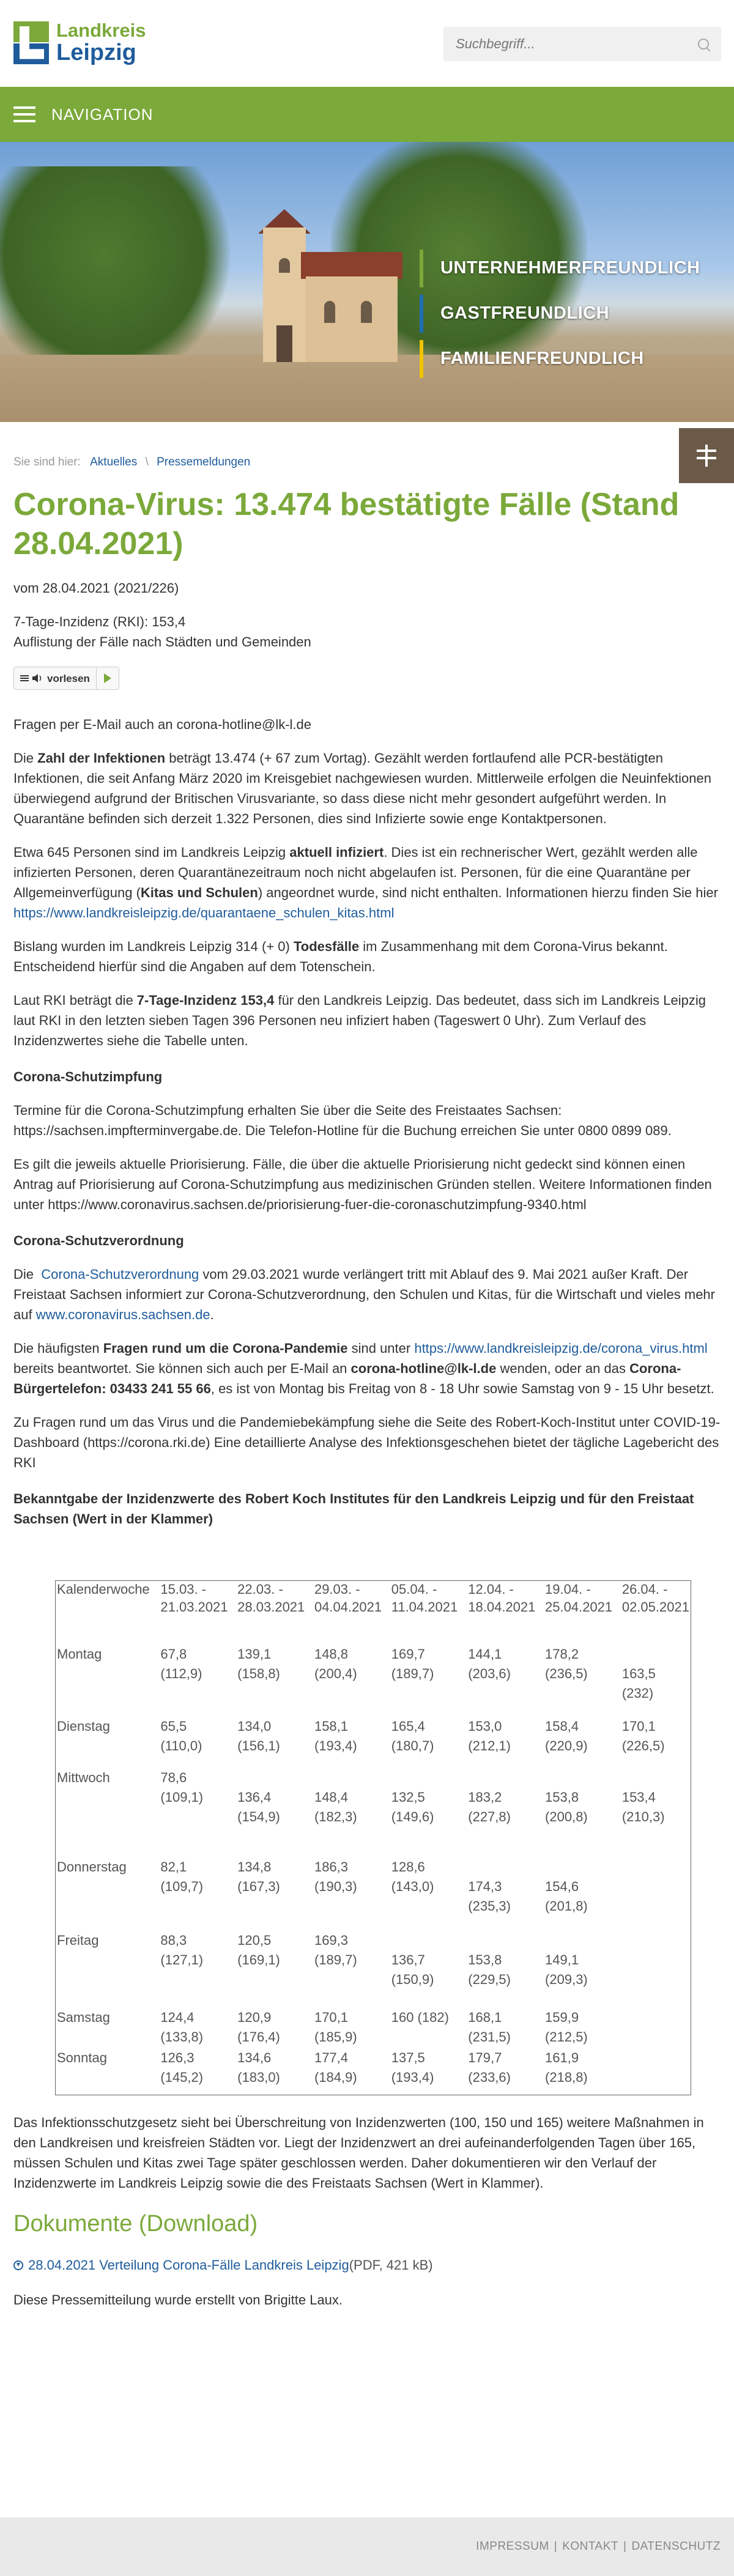  Describe the element at coordinates (181, 1674) in the screenshot. I see `cell-line: (112,9)` at that location.